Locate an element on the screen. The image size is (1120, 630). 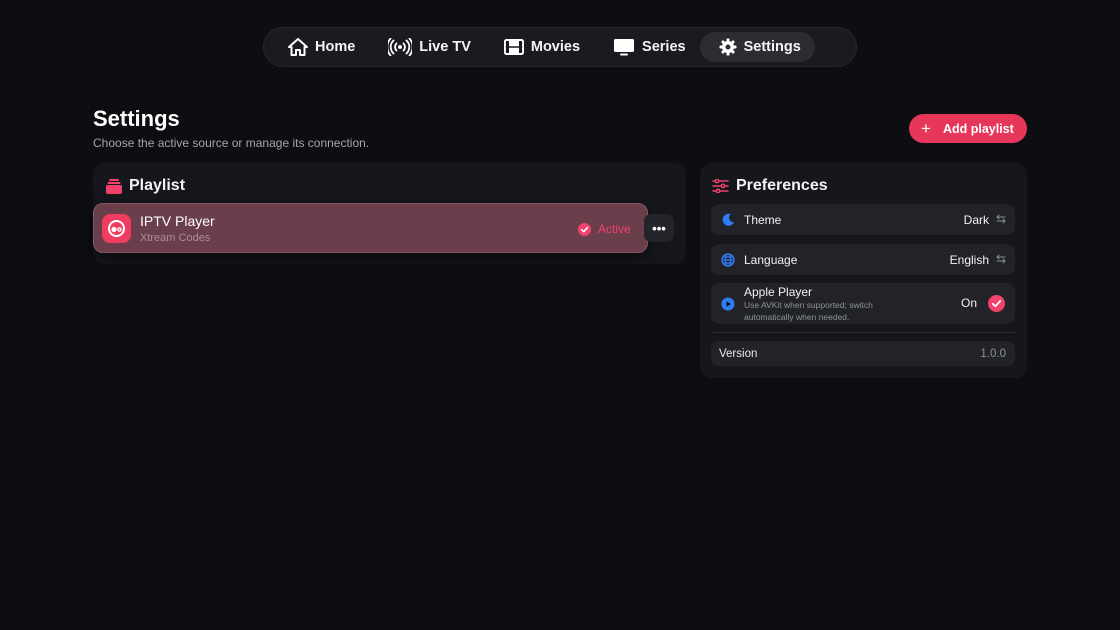
globe-icon is located at coordinates (728, 260).